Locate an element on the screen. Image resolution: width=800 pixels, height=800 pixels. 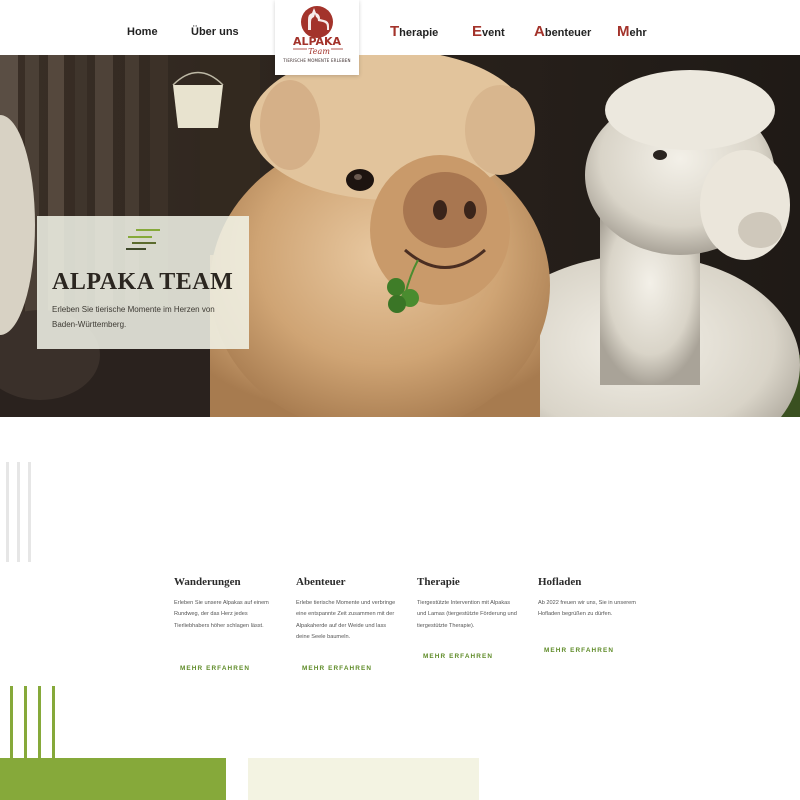
green-block is located at coordinates (113, 779).